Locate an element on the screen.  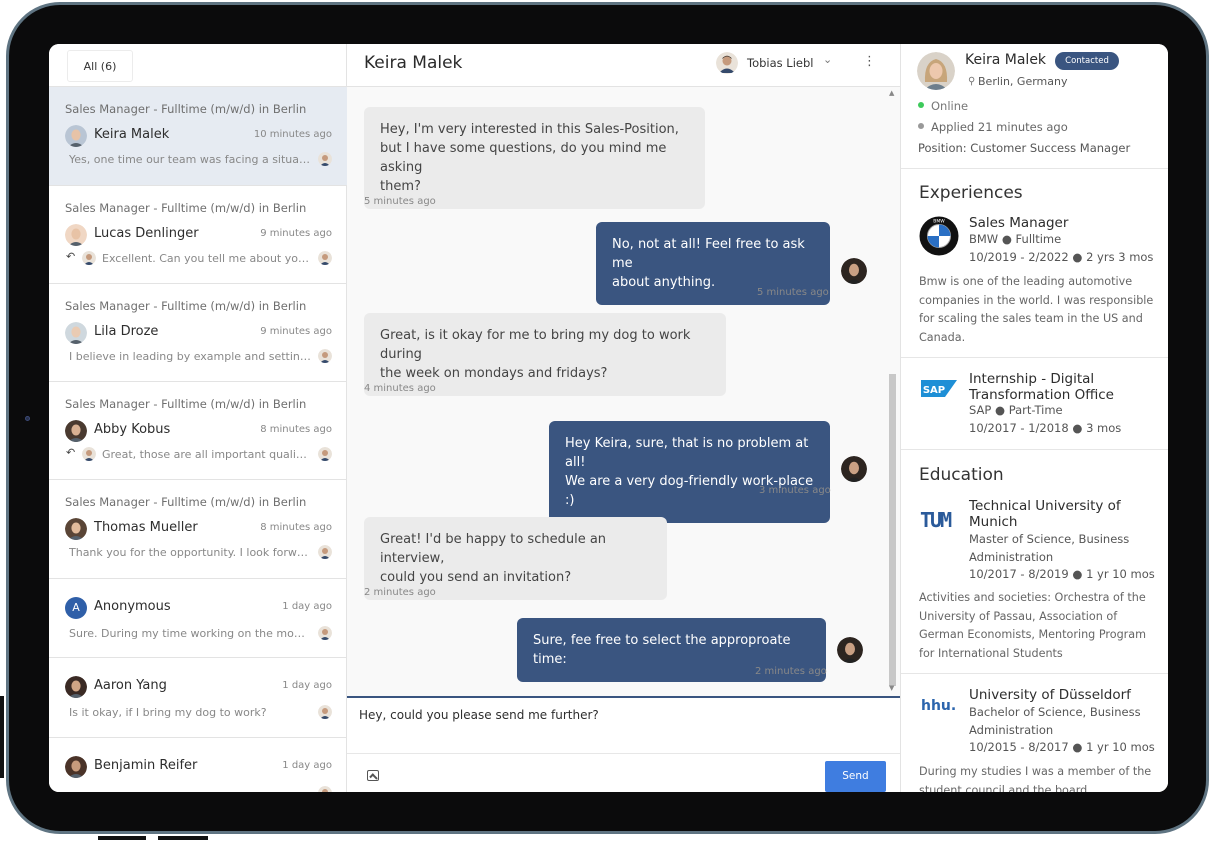
experience-company: SAP ● Part-Time is located at coordinates (1016, 410).